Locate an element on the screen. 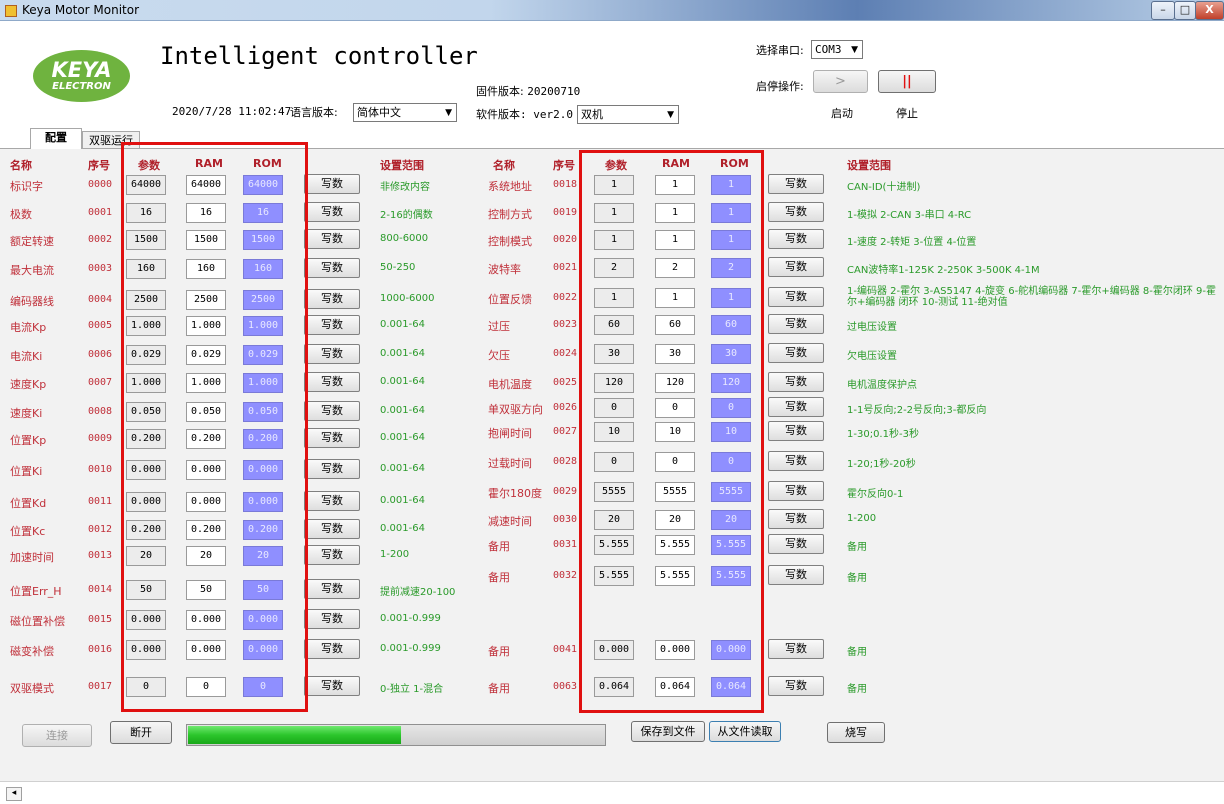 The height and width of the screenshot is (804, 1224). param-index: 0022 is located at coordinates (565, 297).